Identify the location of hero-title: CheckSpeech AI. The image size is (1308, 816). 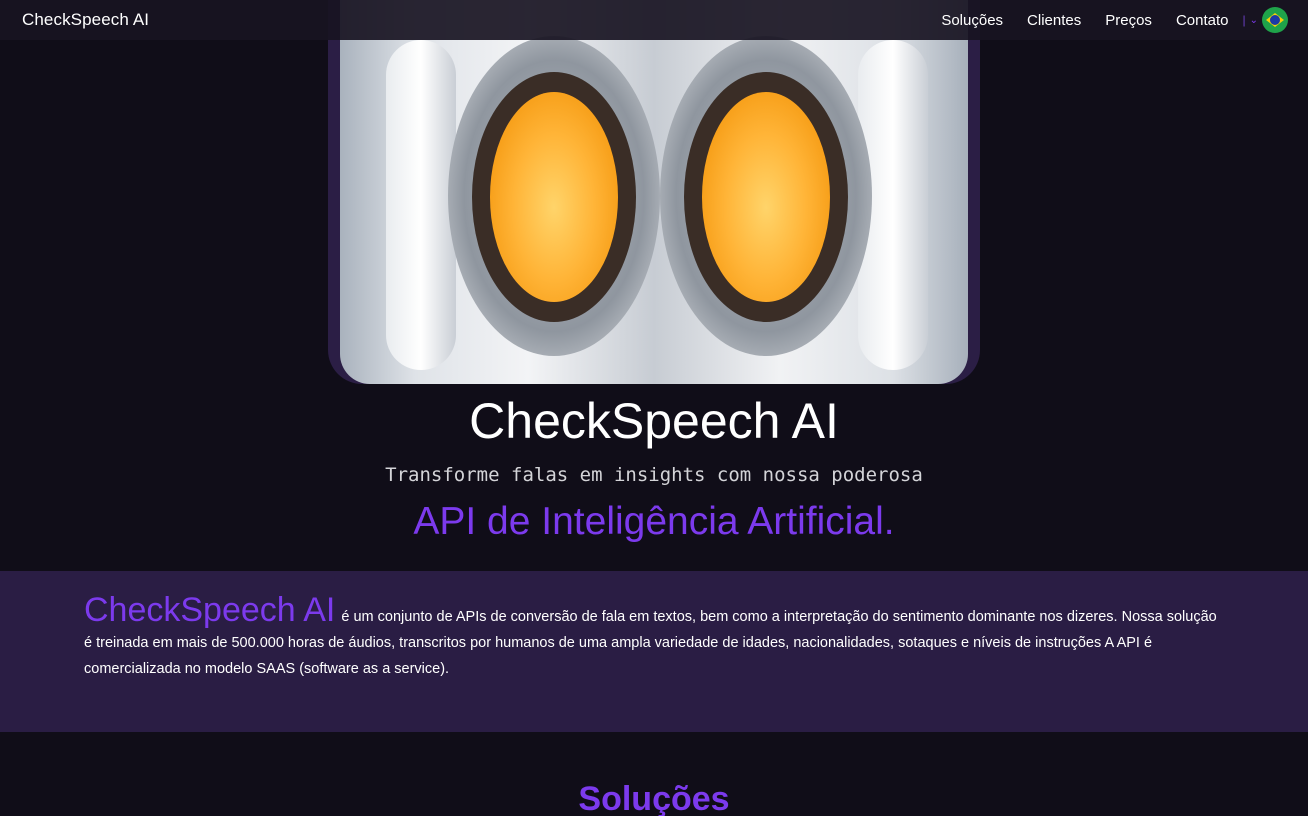
(654, 421).